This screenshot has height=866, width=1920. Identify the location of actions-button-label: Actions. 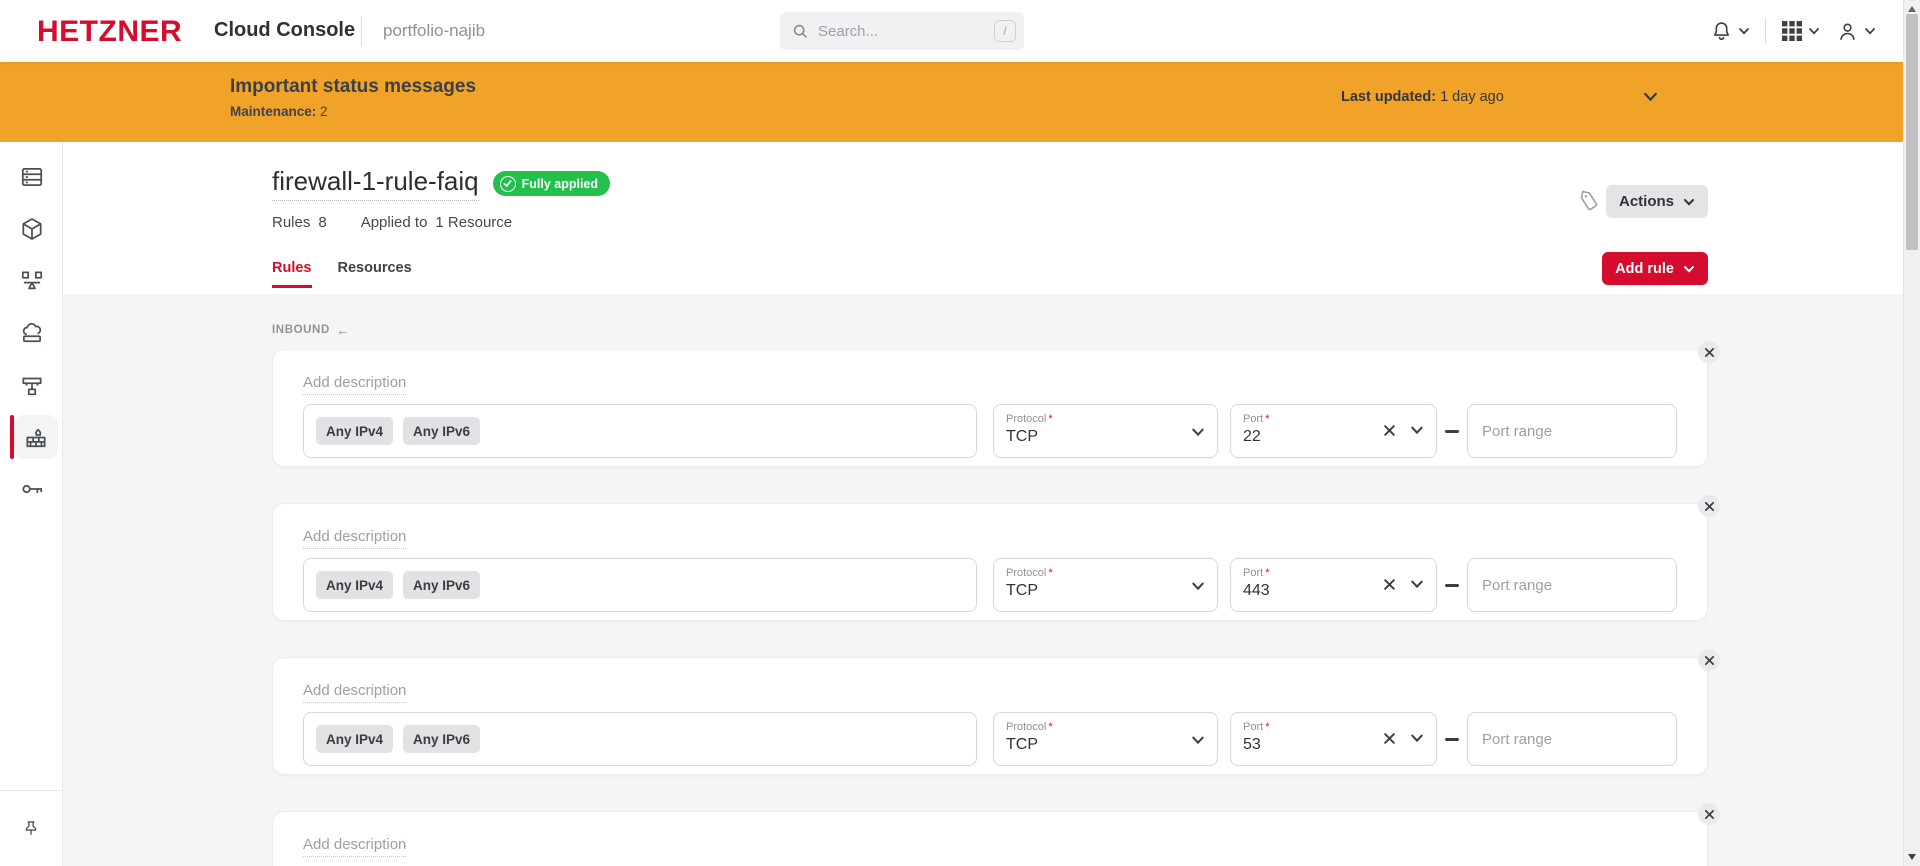
(1646, 201).